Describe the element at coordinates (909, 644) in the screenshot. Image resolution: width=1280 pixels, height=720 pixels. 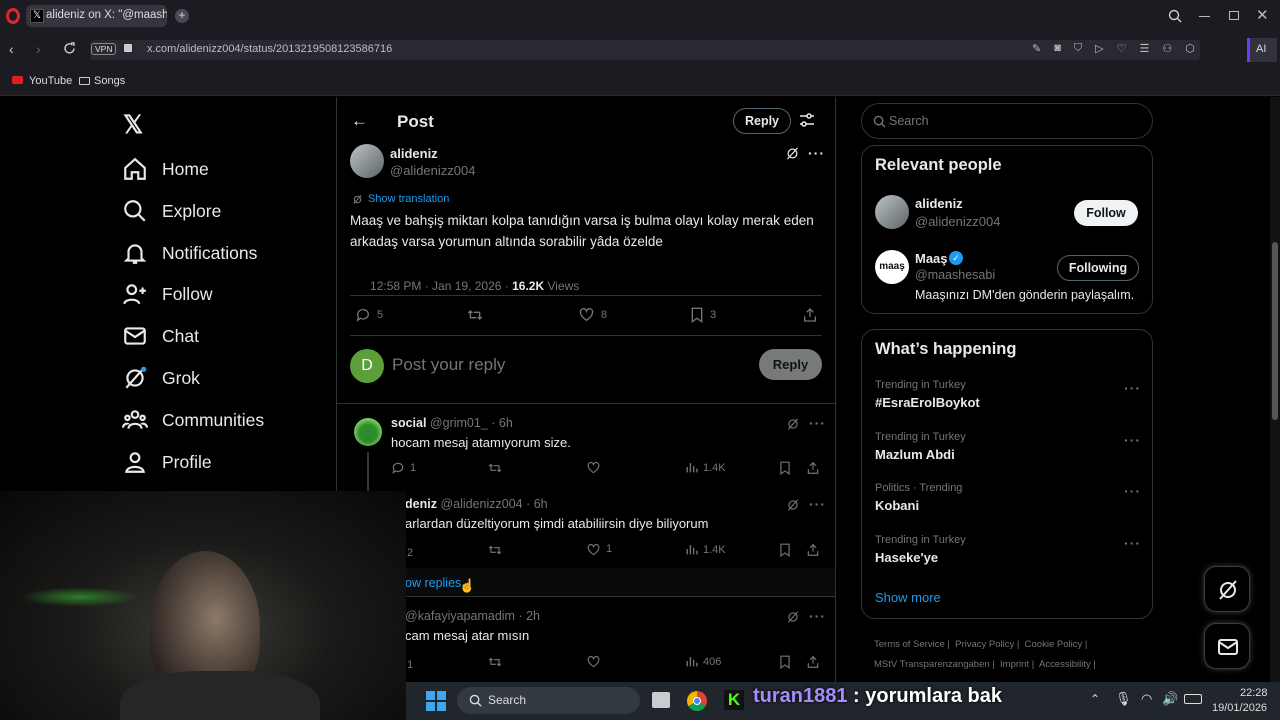
I see `footer-link: Terms of Service` at that location.